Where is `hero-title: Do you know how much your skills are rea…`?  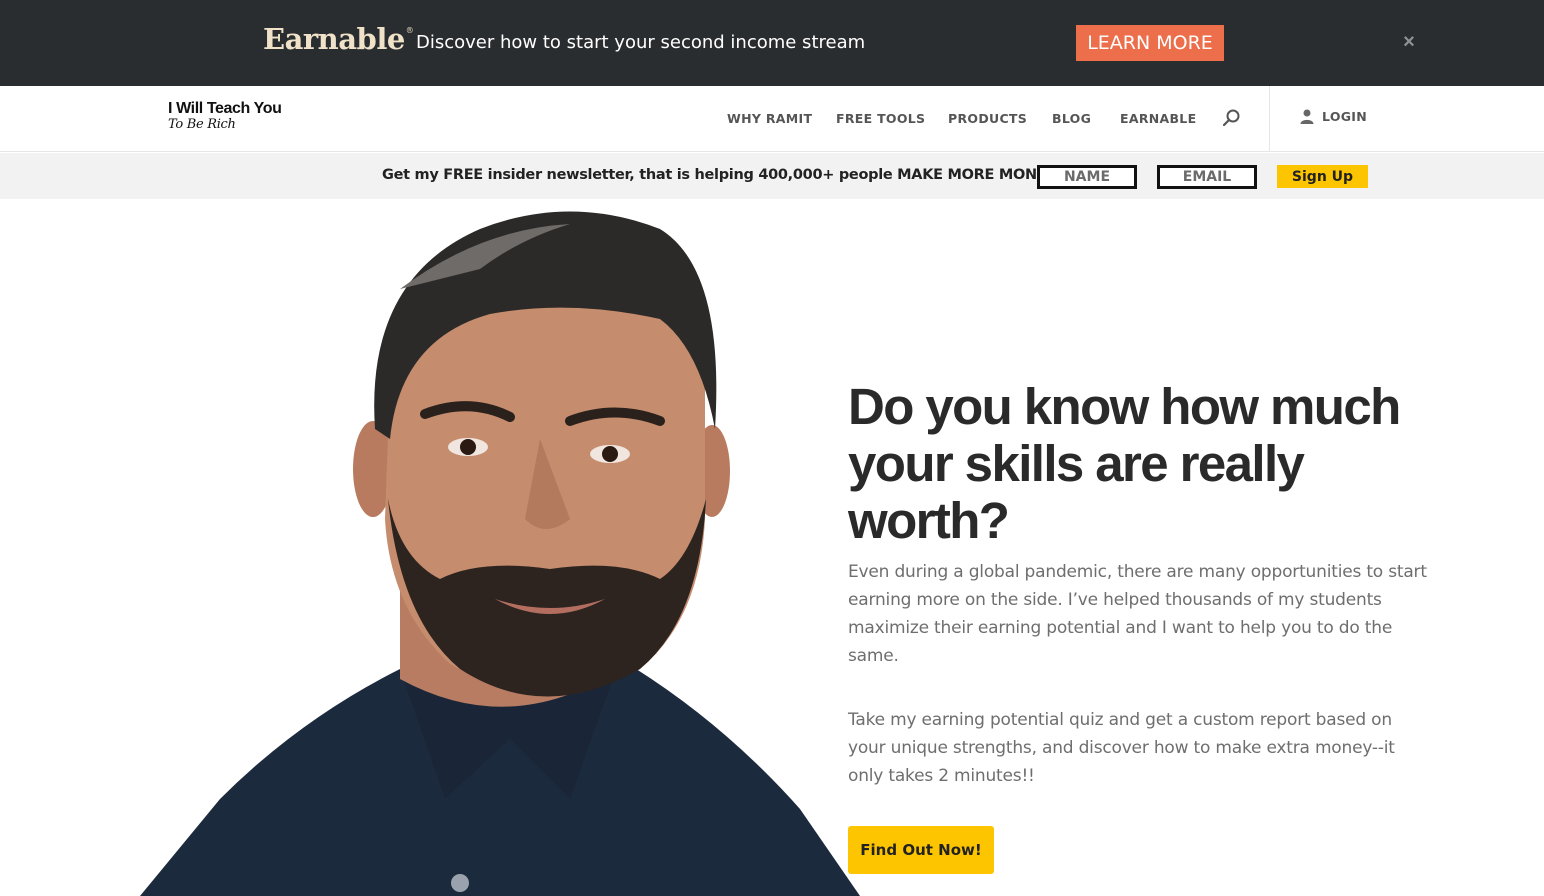
hero-title: Do you know how much your skills are rea… is located at coordinates (1124, 463).